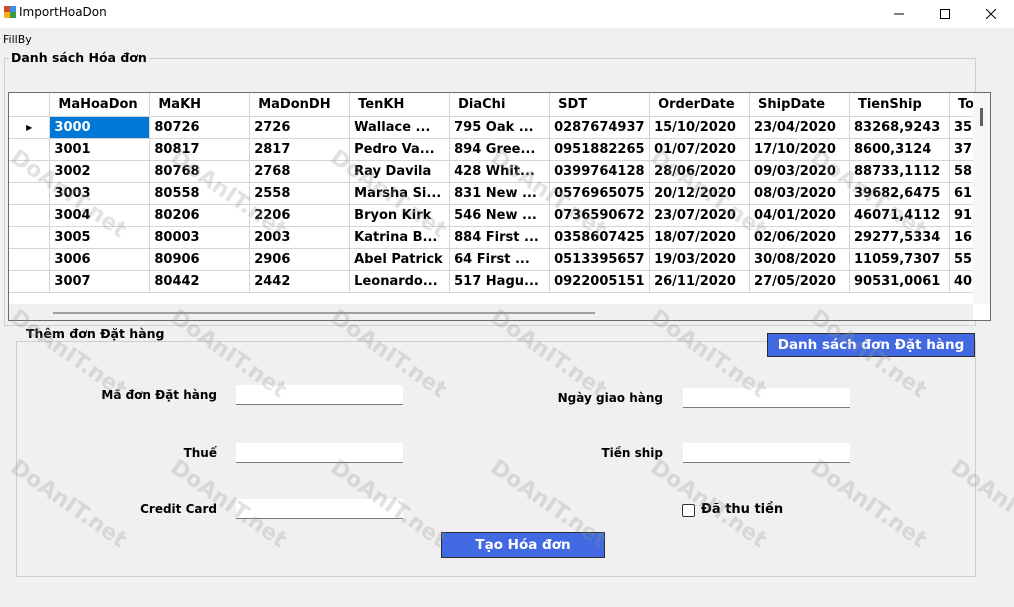 The image size is (1014, 607). I want to click on table-cell: 0358607425, so click(600, 237).